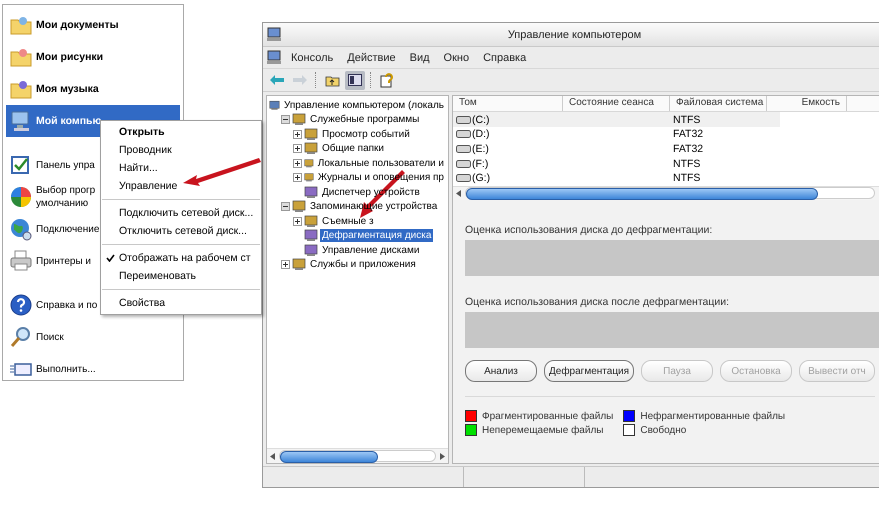  Describe the element at coordinates (688, 148) in the screenshot. I see `table-cell: FAT32` at that location.